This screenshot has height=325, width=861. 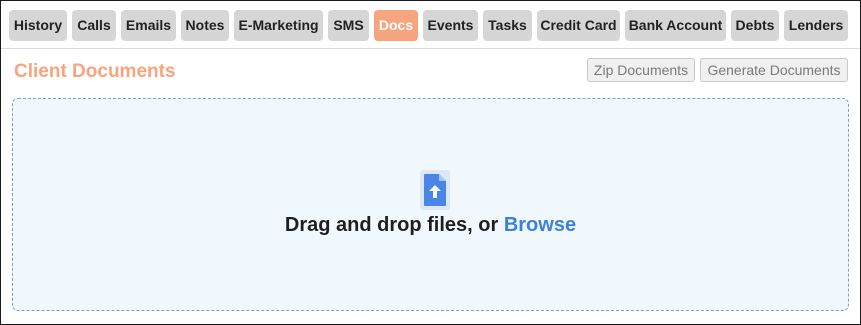 I want to click on tab-history: History, so click(x=38, y=25).